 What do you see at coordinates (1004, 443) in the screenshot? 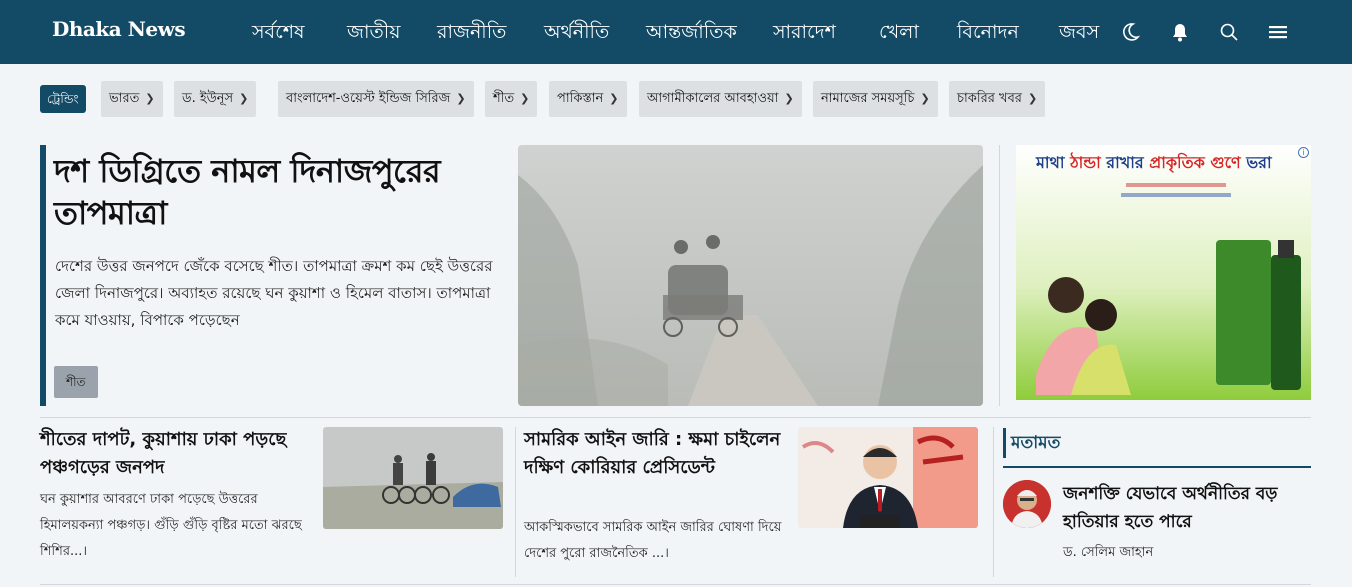
I see `opinion-accent-bar` at bounding box center [1004, 443].